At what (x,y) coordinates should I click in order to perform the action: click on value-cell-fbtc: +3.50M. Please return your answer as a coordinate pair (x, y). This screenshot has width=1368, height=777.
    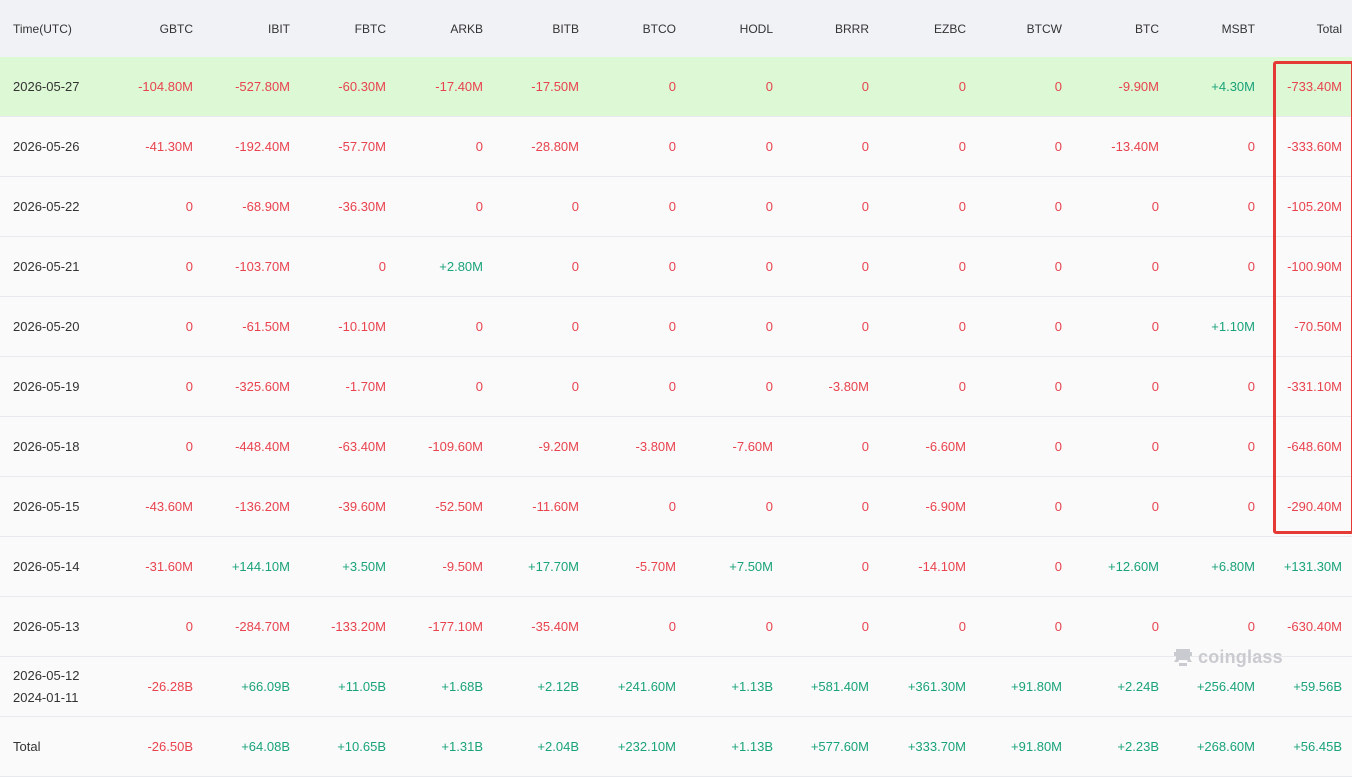
    Looking at the image, I should click on (364, 566).